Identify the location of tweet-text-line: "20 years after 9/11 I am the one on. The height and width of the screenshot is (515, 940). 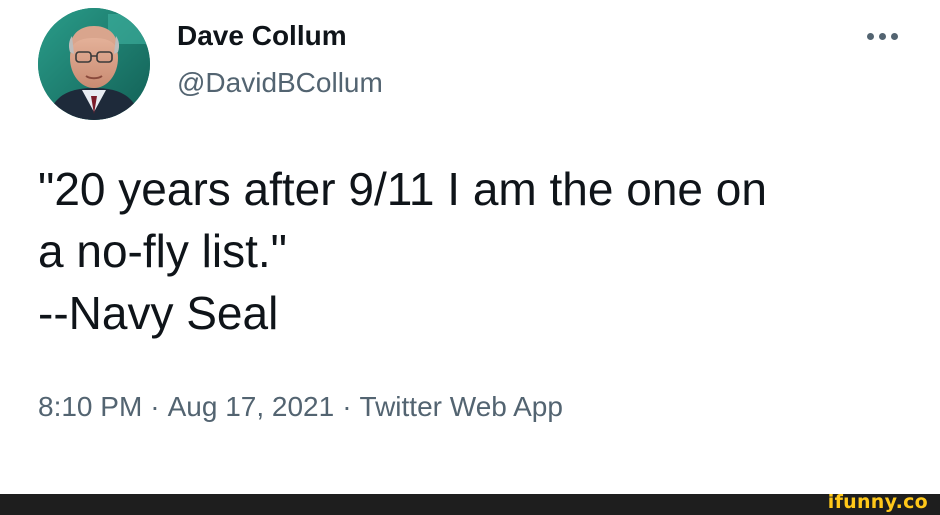
(402, 189).